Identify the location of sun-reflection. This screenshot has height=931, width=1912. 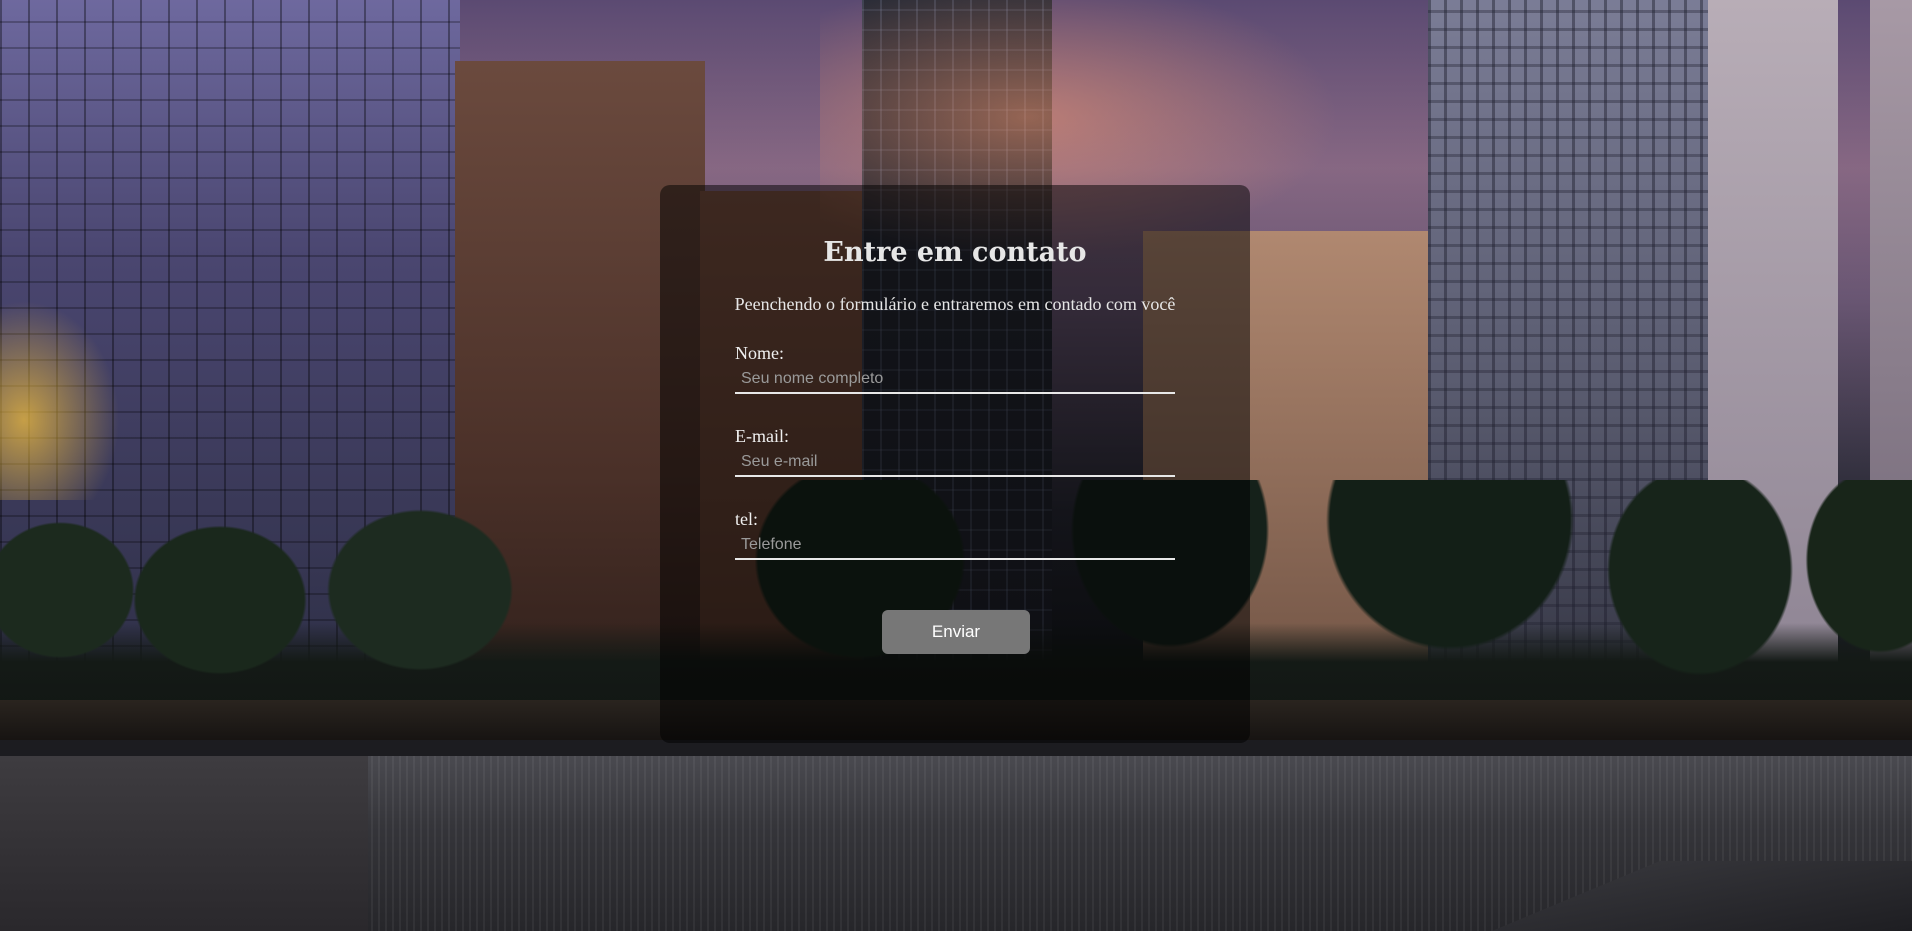
(60, 400).